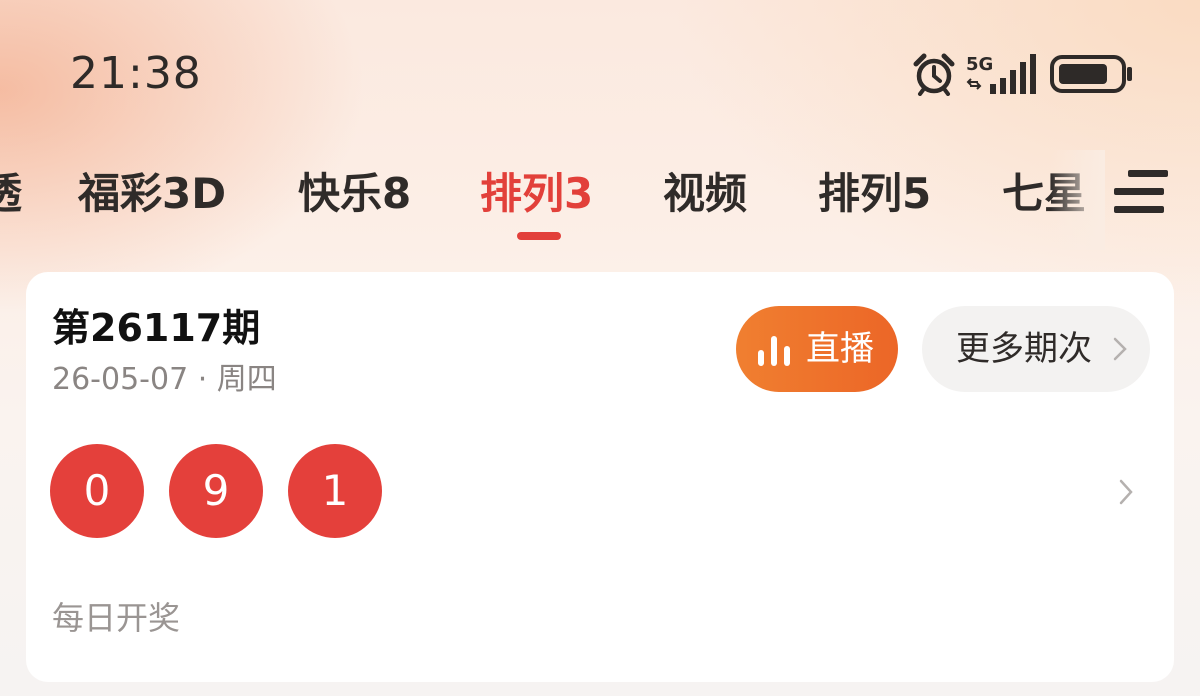 The width and height of the screenshot is (1200, 696). Describe the element at coordinates (116, 618) in the screenshot. I see `draw-schedule: 每日开奖` at that location.